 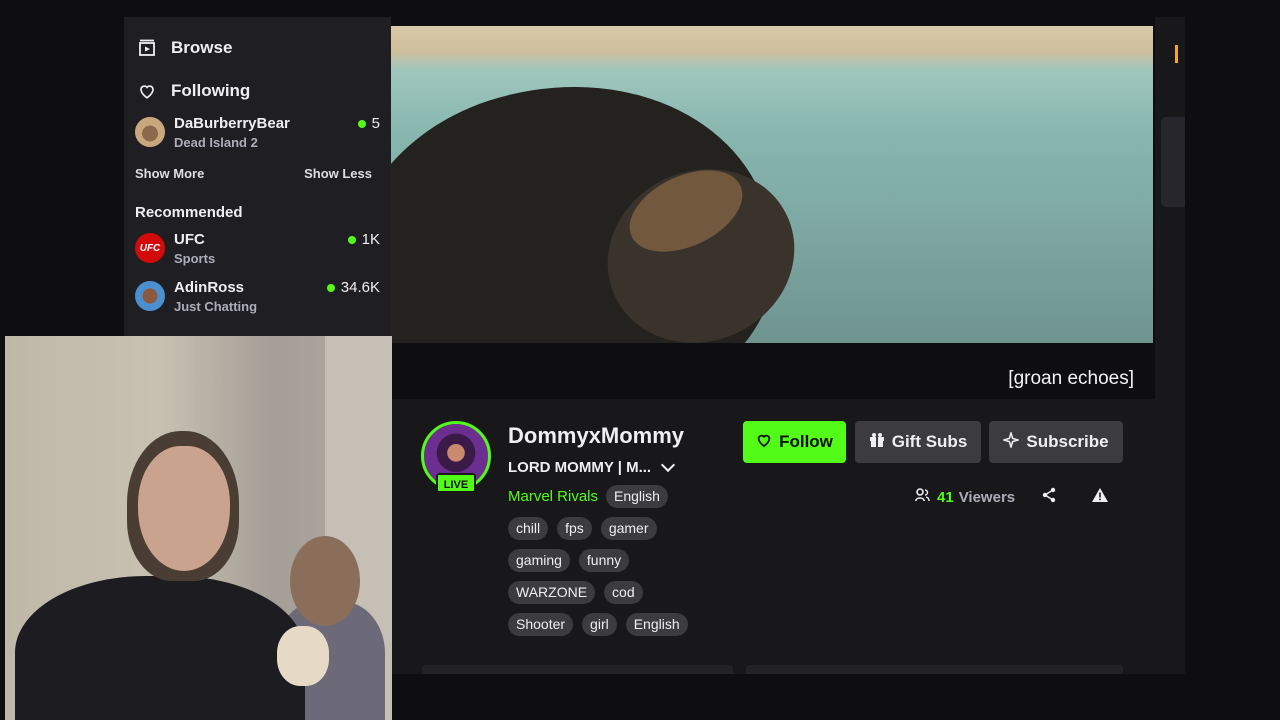 What do you see at coordinates (232, 123) in the screenshot?
I see `channel-name: DaBurberryBear` at bounding box center [232, 123].